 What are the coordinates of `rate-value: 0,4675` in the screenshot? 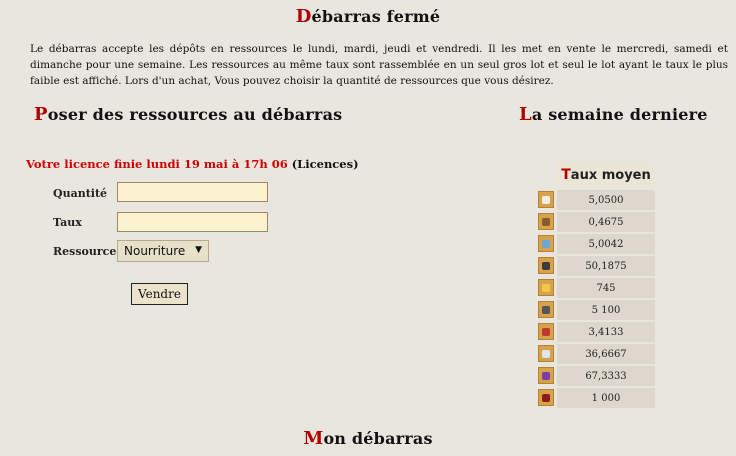 It's located at (606, 222).